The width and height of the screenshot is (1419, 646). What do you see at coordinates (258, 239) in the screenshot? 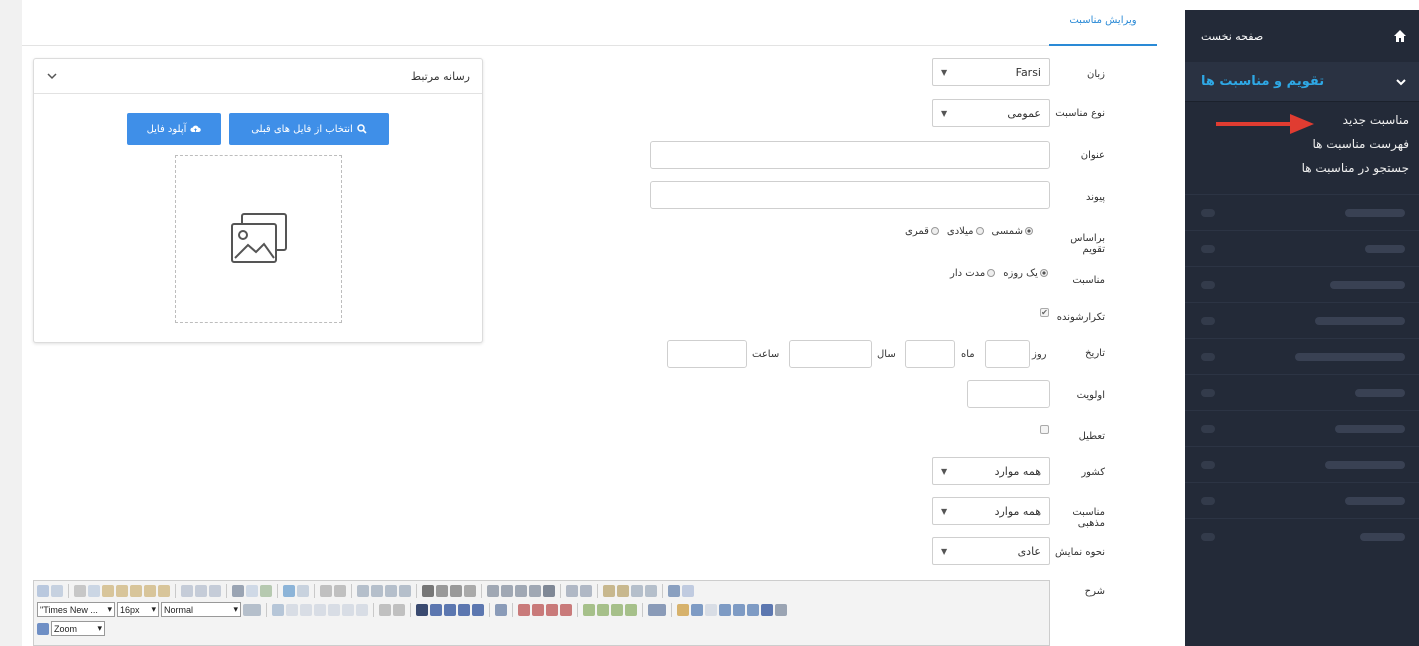
I see `media-dropzone` at bounding box center [258, 239].